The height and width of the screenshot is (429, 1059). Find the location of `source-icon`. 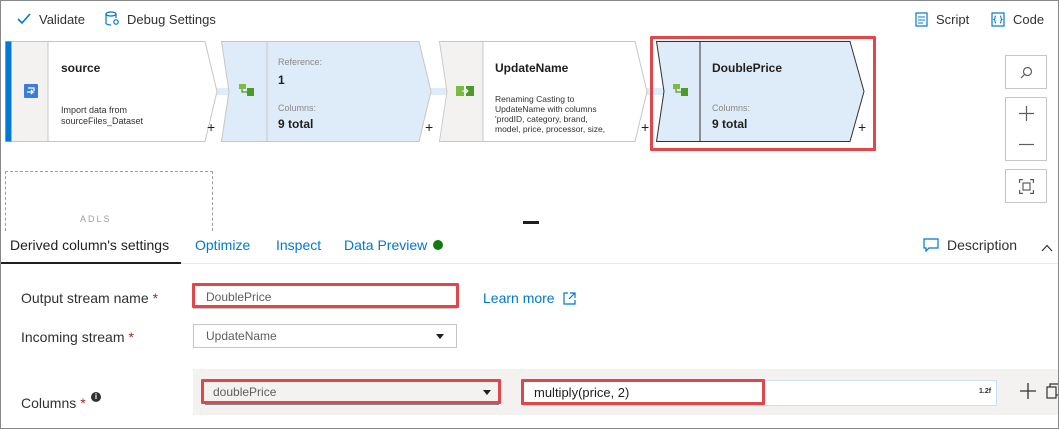

source-icon is located at coordinates (31, 90).